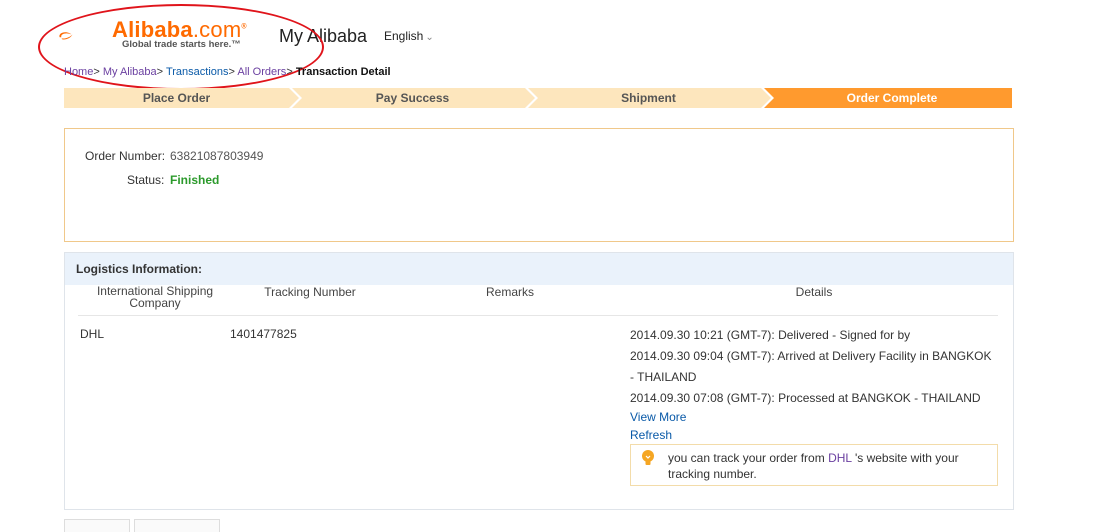 This screenshot has width=1104, height=532. I want to click on view-more-link: View More, so click(658, 417).